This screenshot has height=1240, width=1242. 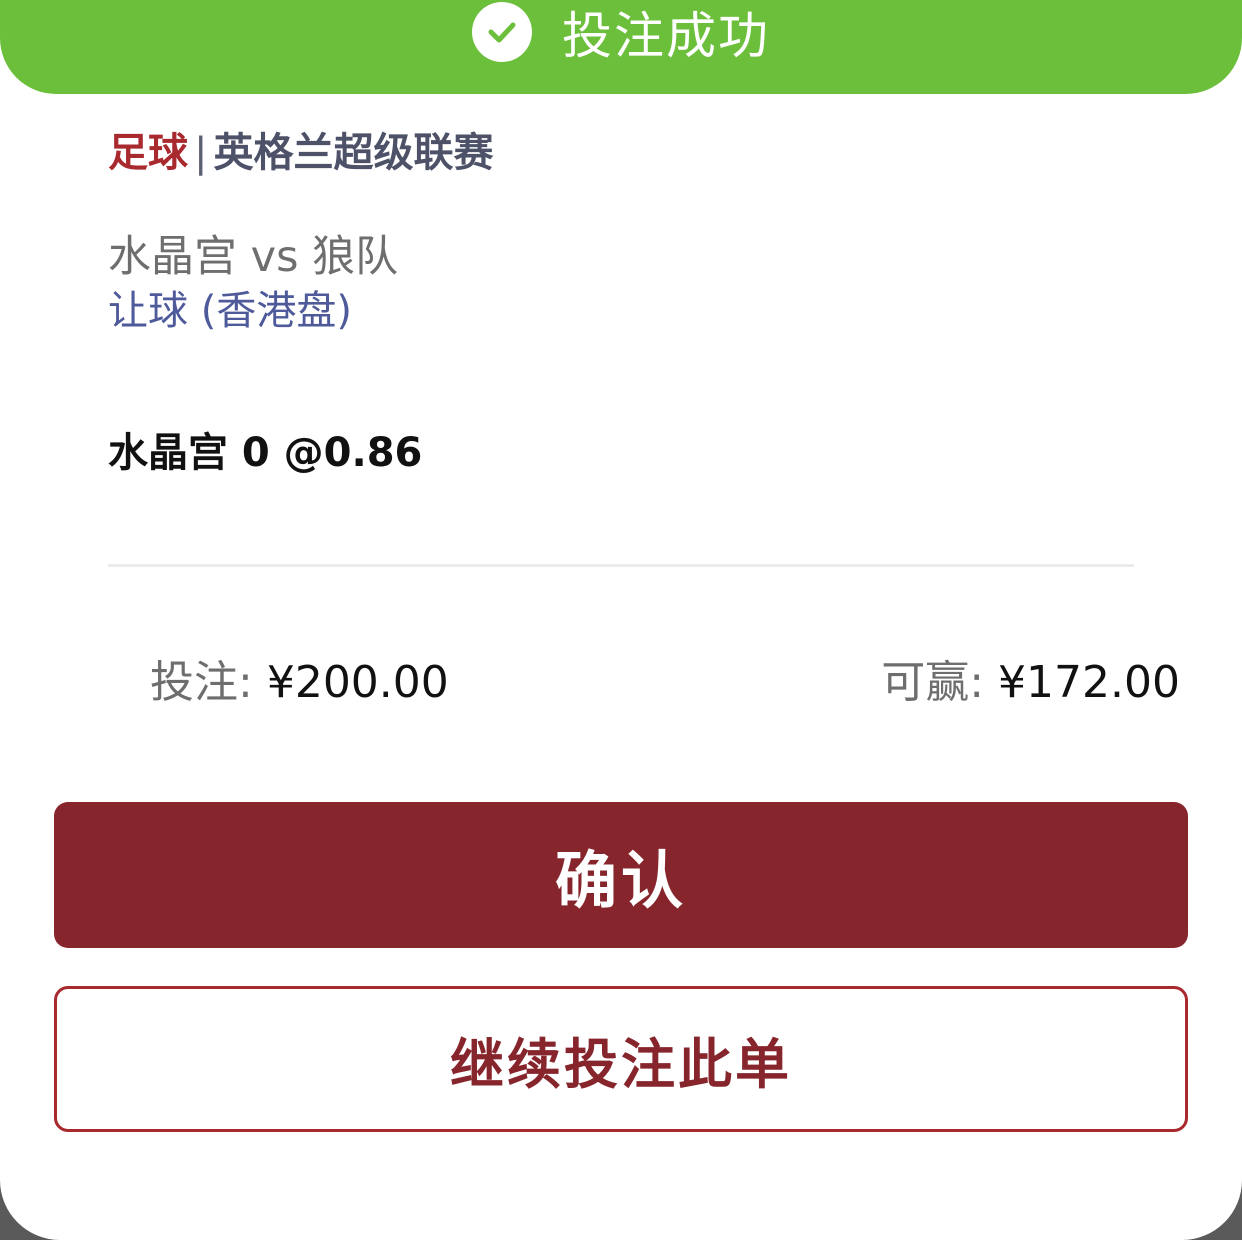 What do you see at coordinates (265, 453) in the screenshot?
I see `bet-selection: 水晶宫 0 @0.86` at bounding box center [265, 453].